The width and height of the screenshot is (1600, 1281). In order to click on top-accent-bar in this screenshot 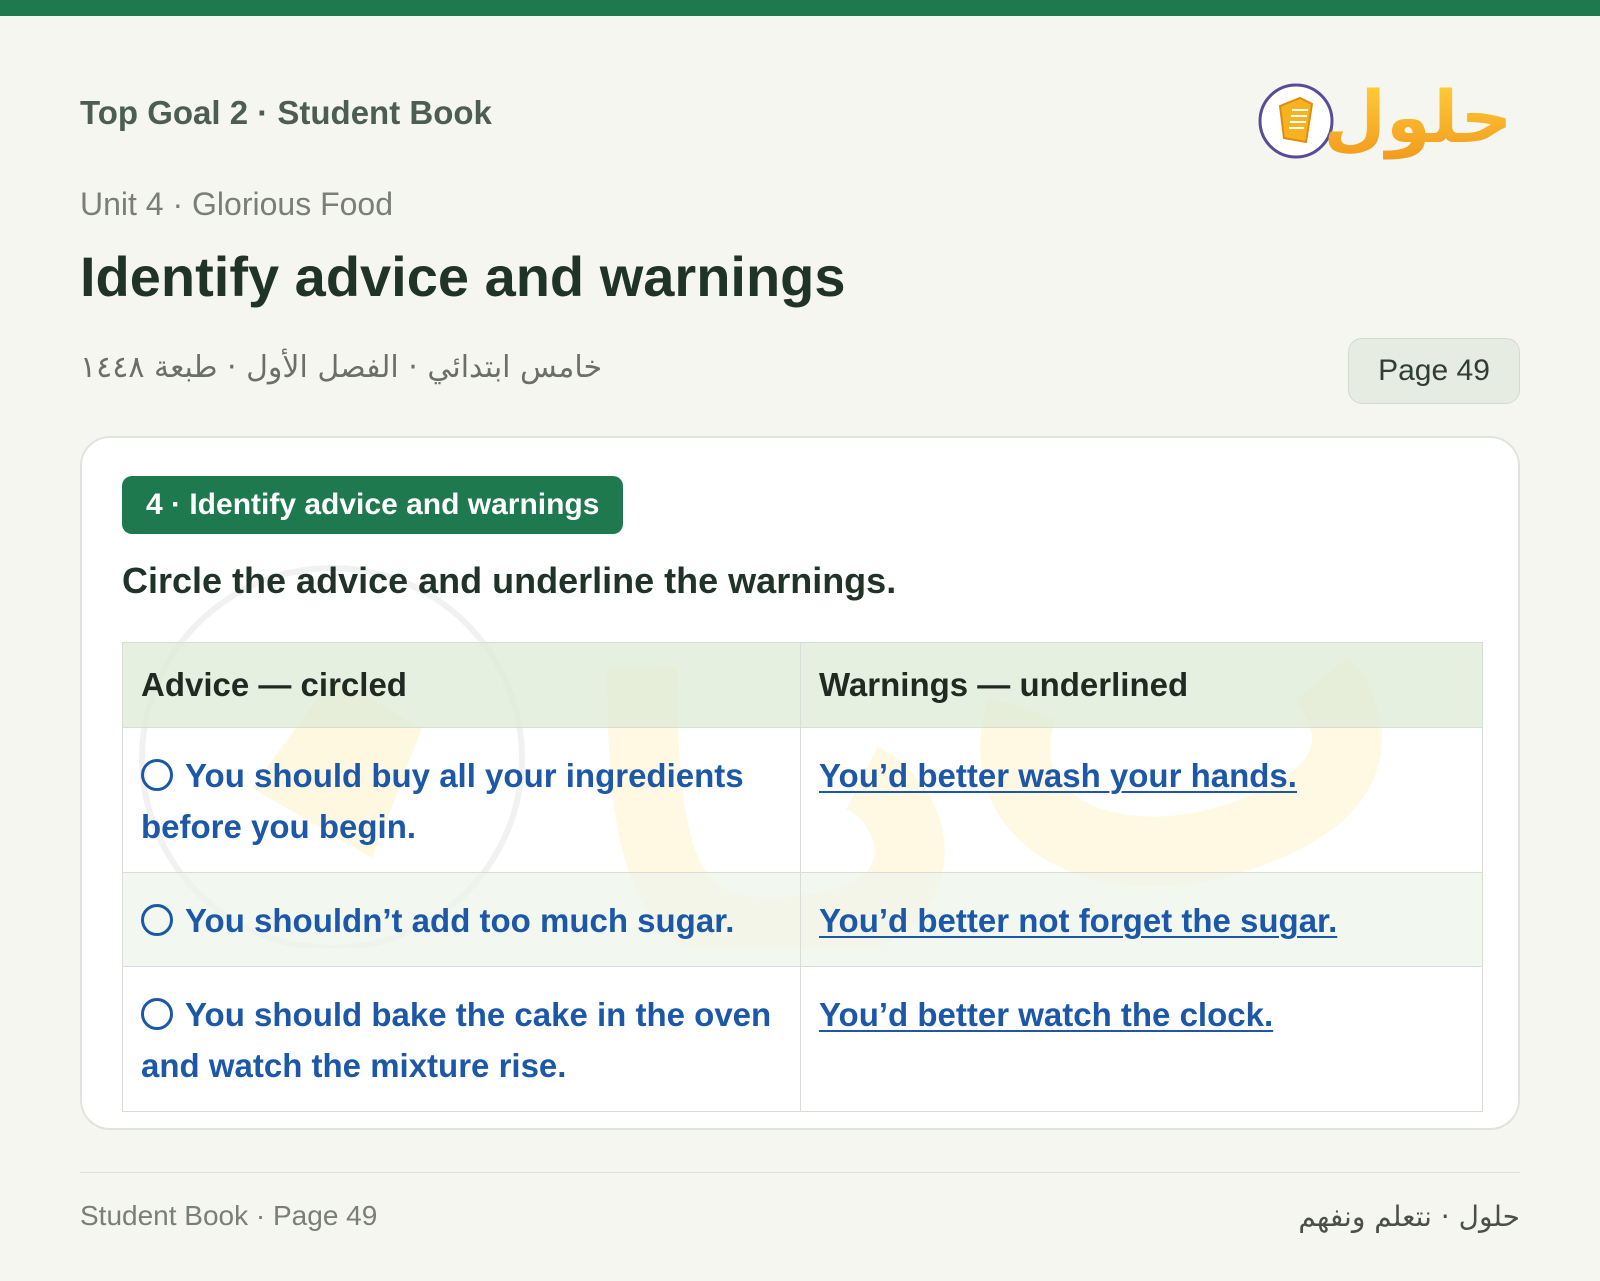, I will do `click(800, 8)`.